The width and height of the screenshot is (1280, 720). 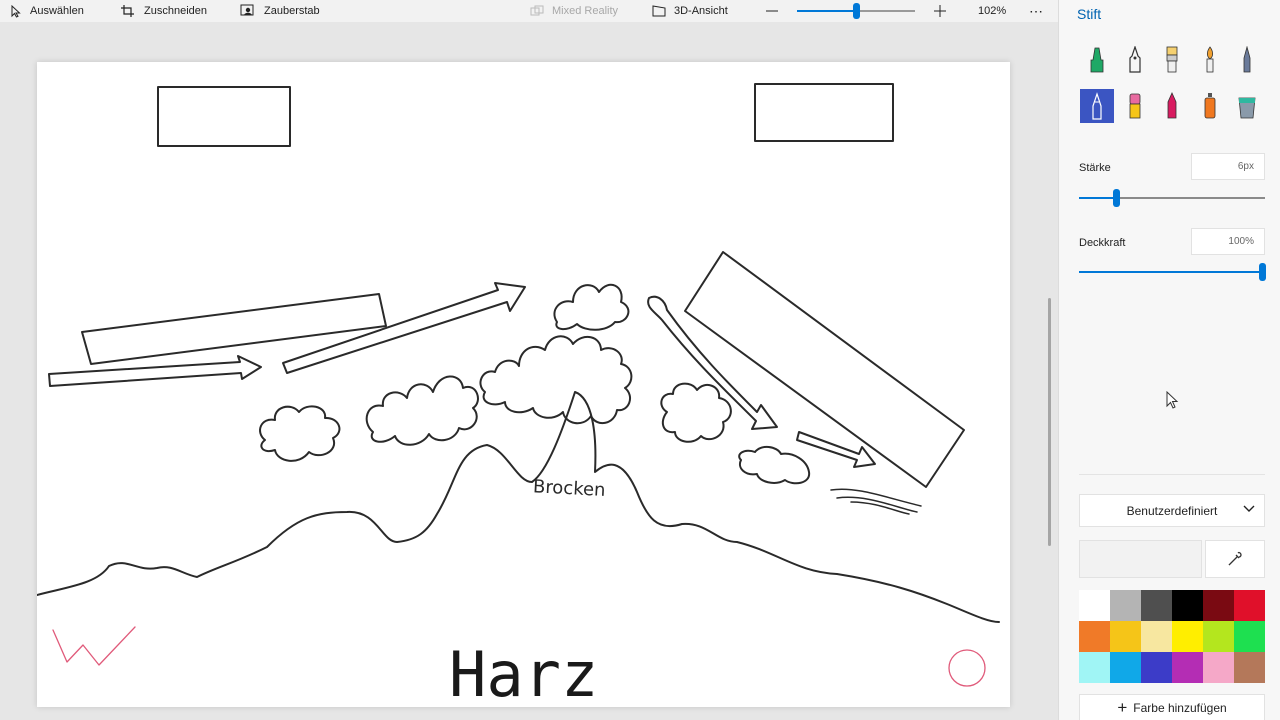 I want to click on mixed-reality-button: Mixed Reality, so click(x=574, y=11).